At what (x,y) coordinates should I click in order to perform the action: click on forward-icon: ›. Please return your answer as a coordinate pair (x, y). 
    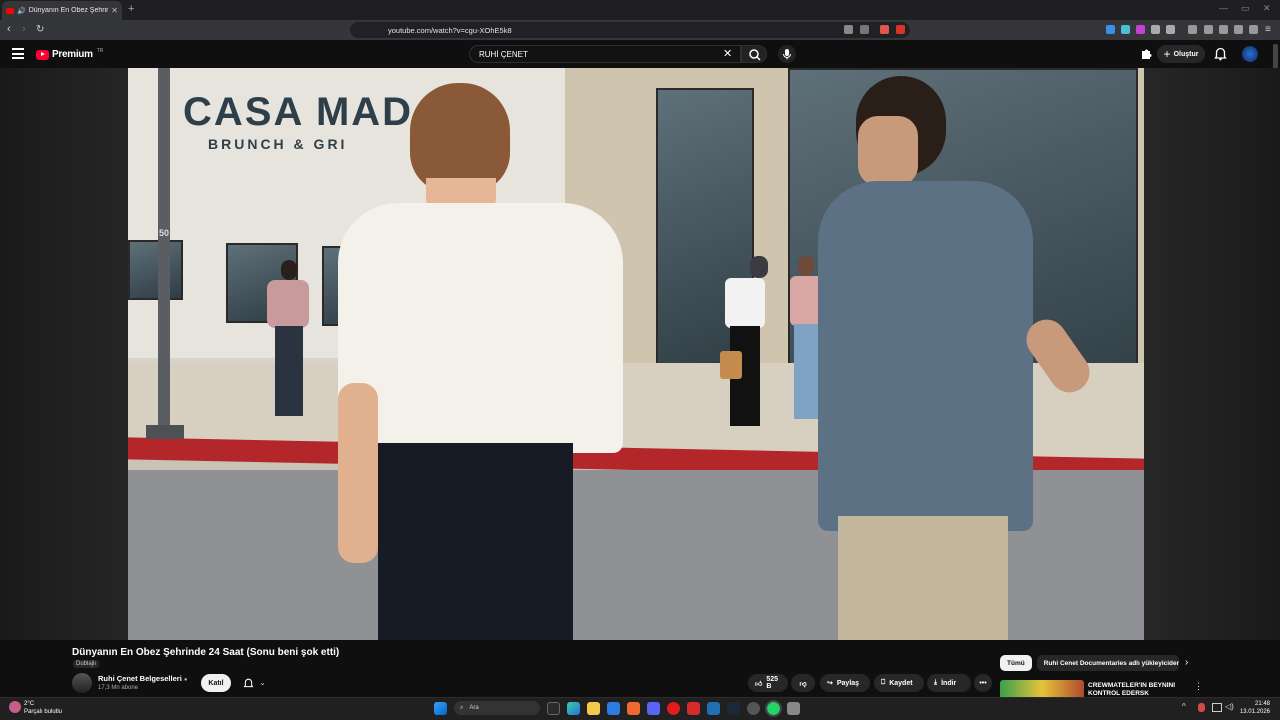
    Looking at the image, I should click on (24, 29).